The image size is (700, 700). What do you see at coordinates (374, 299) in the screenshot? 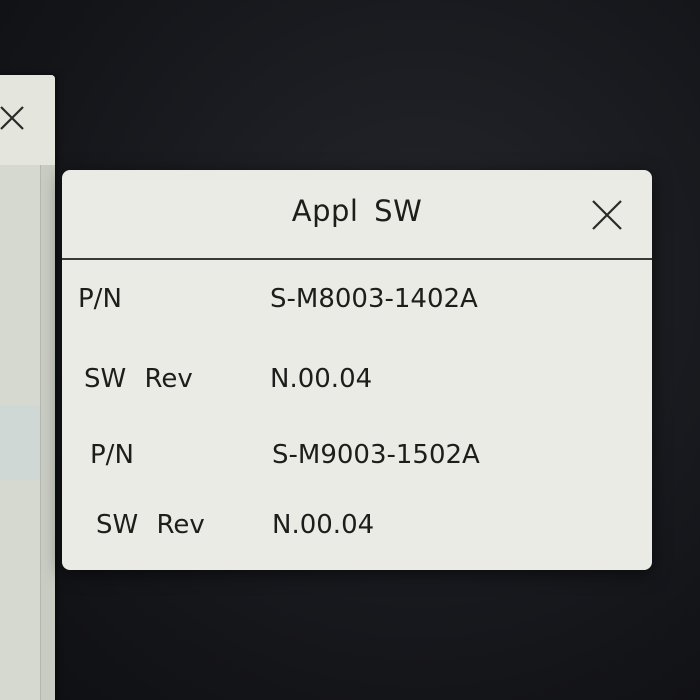
I see `part-number-value: S-M8003-1402A` at bounding box center [374, 299].